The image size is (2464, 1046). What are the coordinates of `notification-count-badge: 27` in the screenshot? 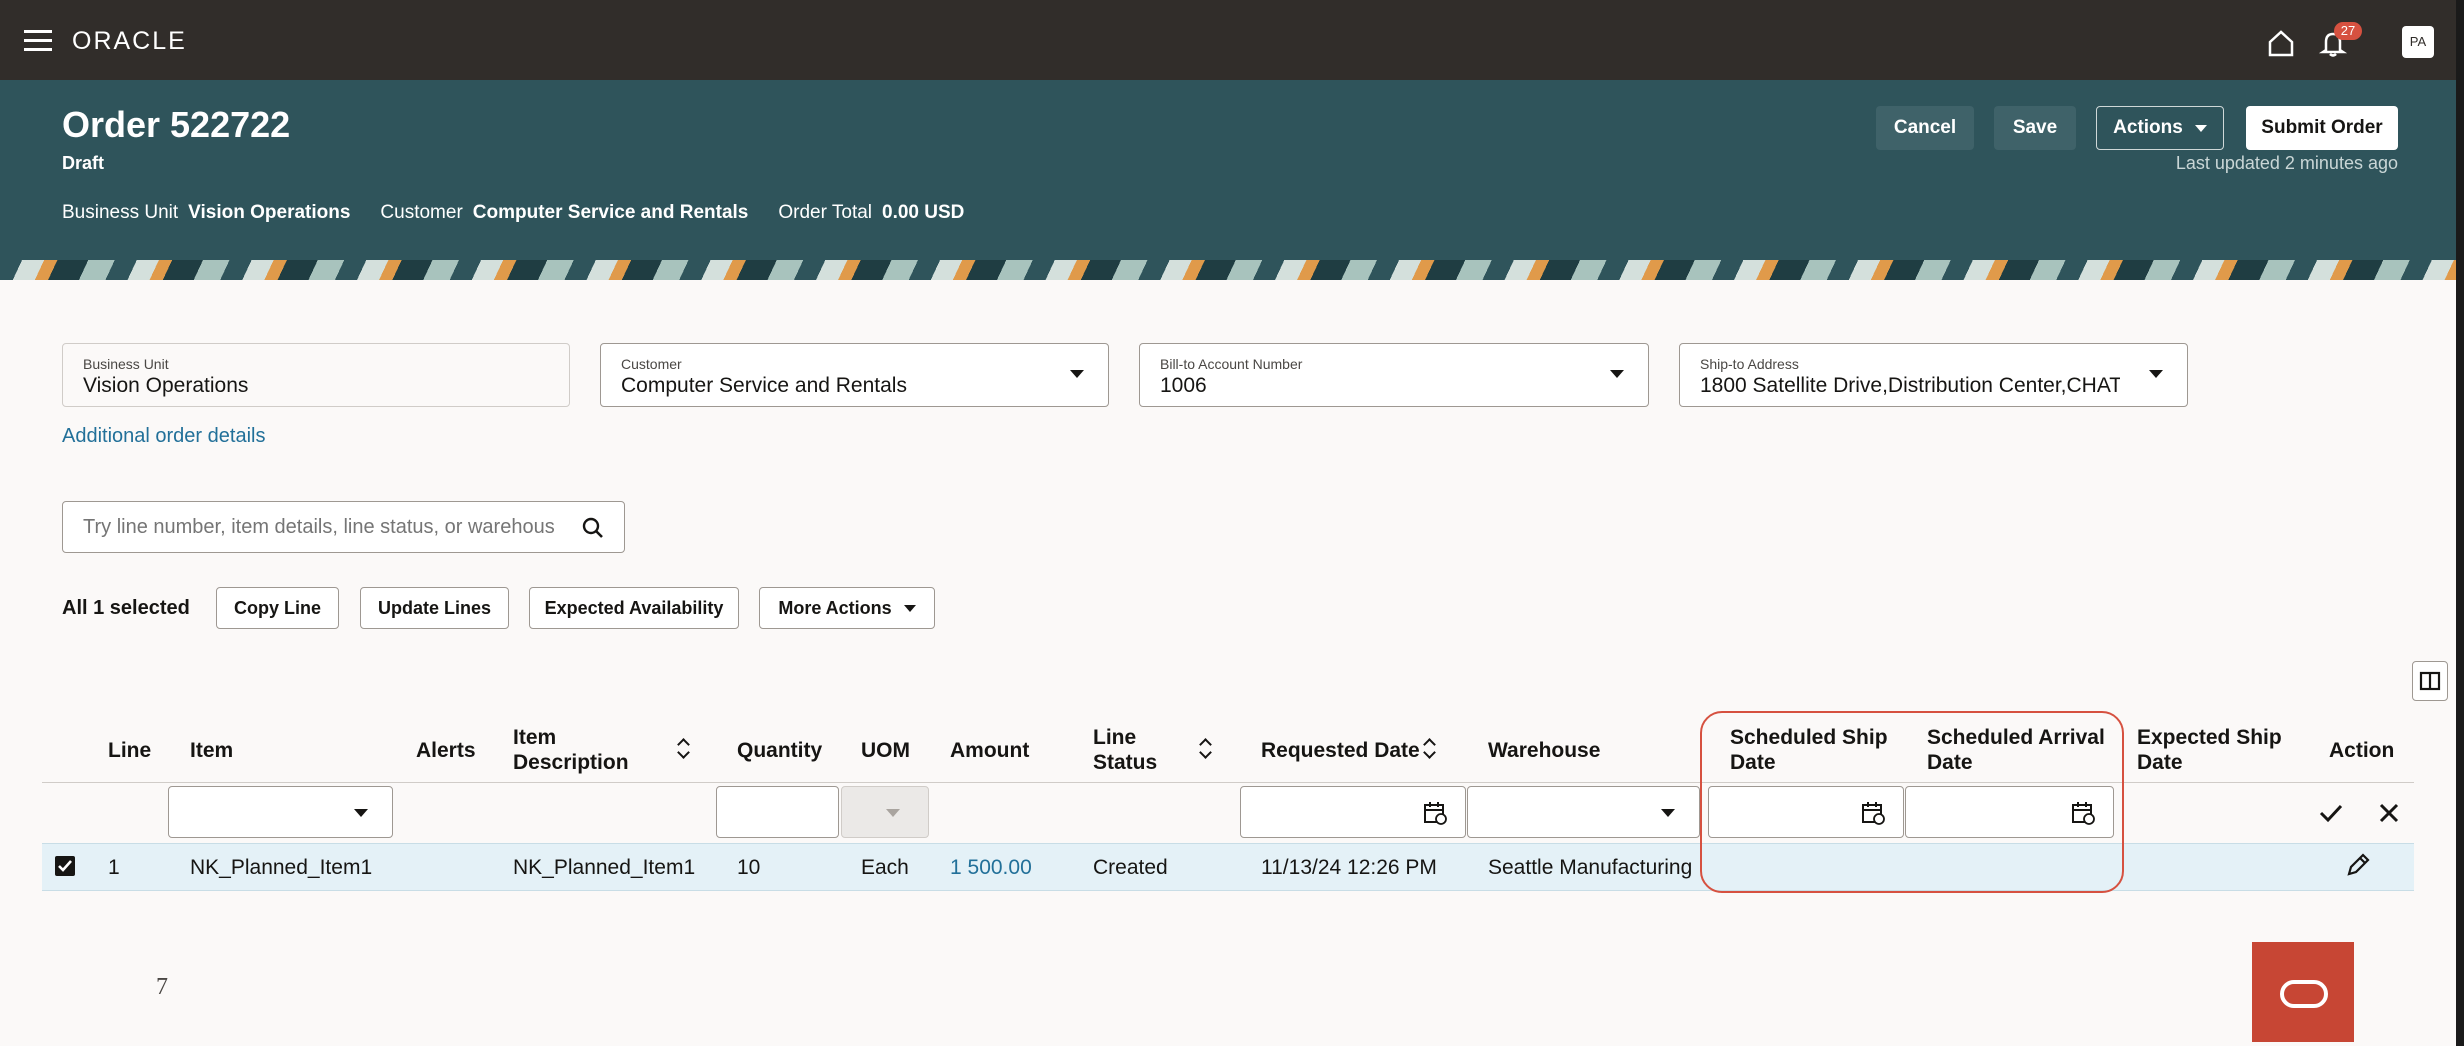 It's located at (2348, 31).